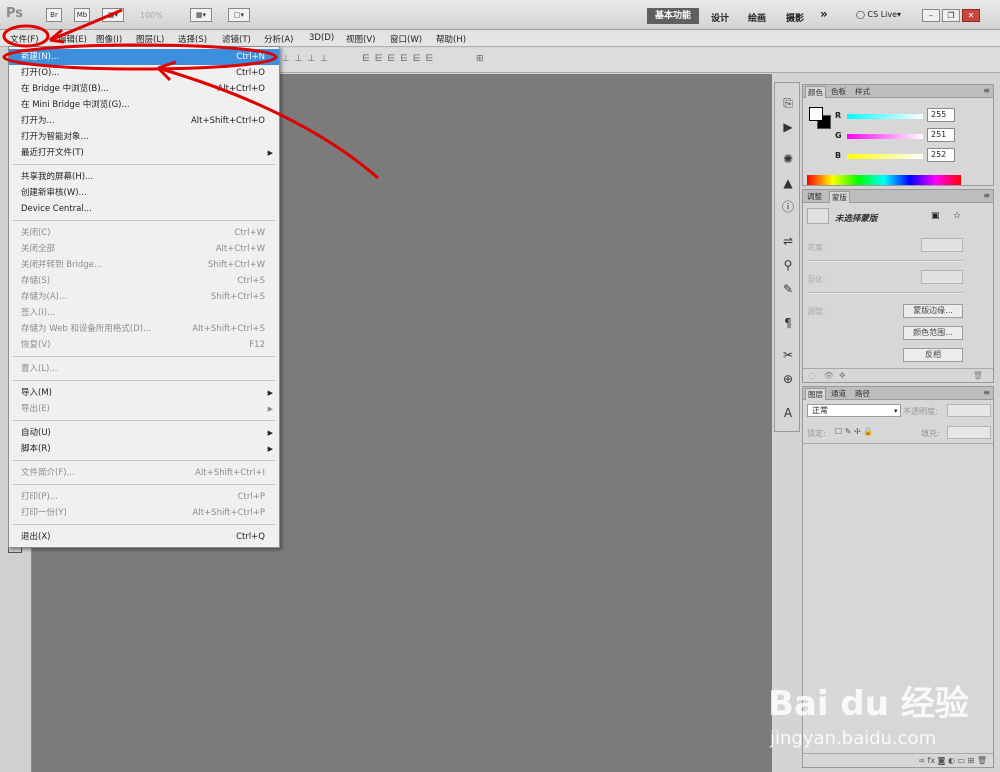 The image size is (1000, 772). I want to click on notes-icon: ✎, so click(788, 289).